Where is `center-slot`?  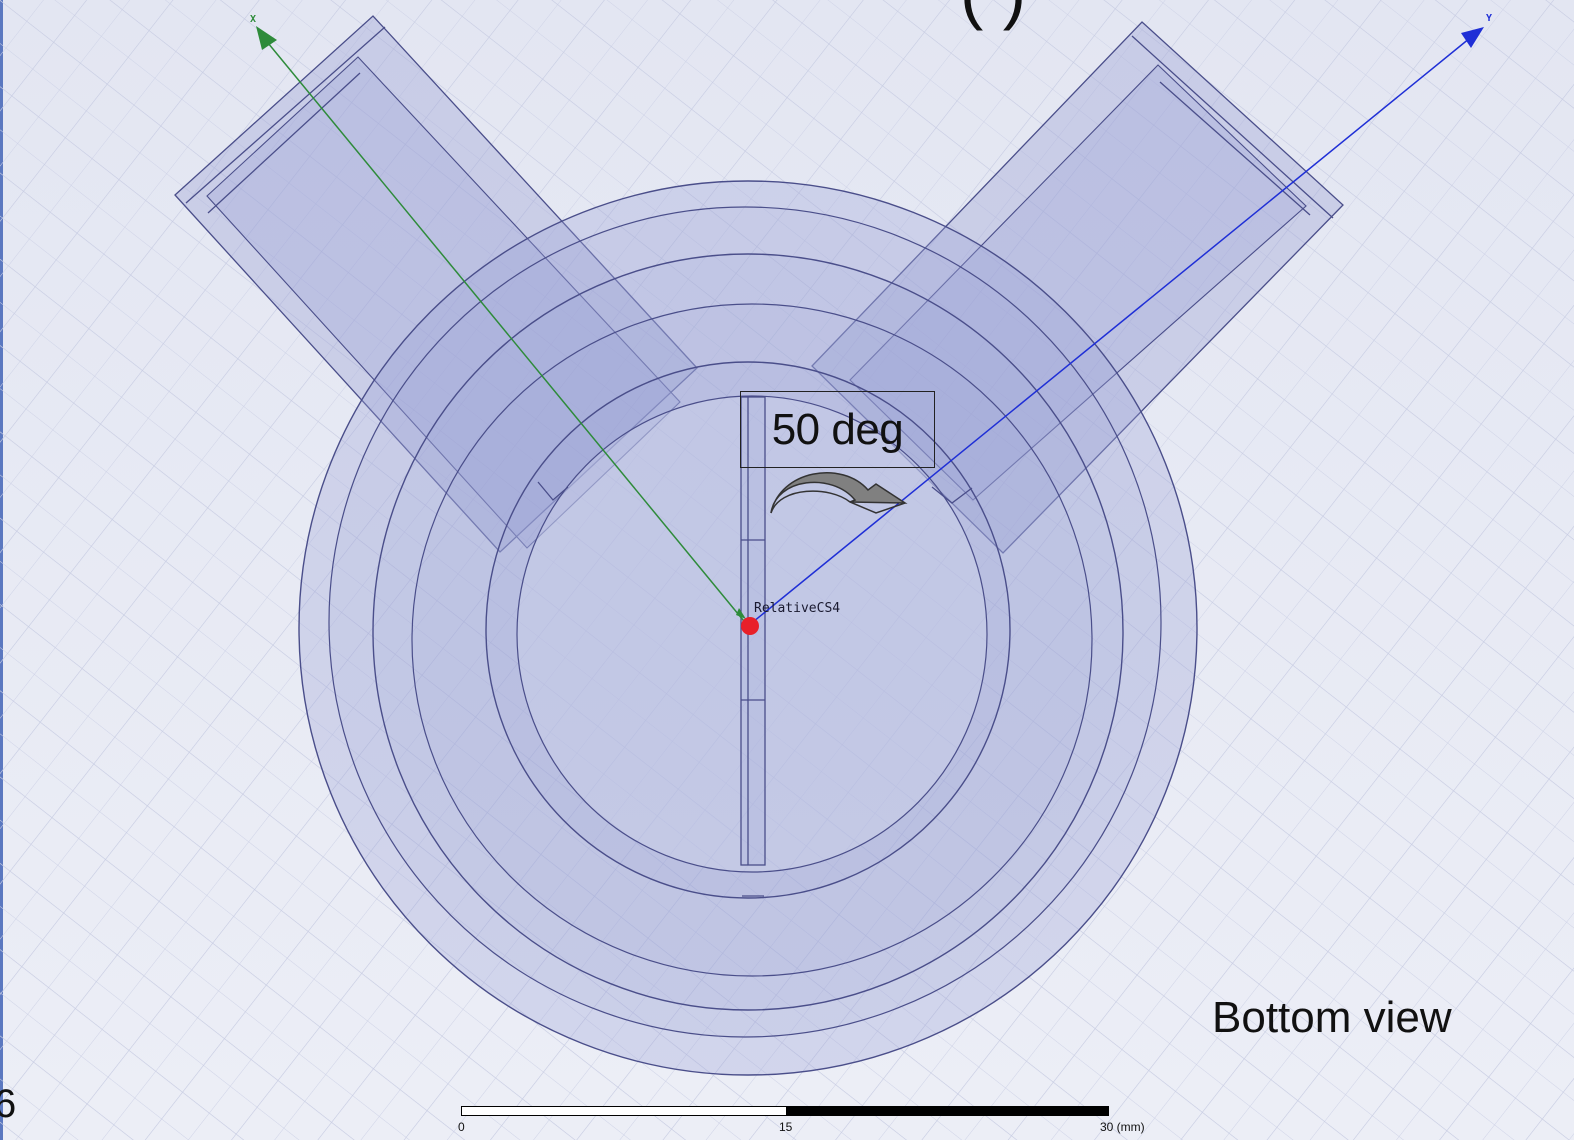
center-slot is located at coordinates (753, 646).